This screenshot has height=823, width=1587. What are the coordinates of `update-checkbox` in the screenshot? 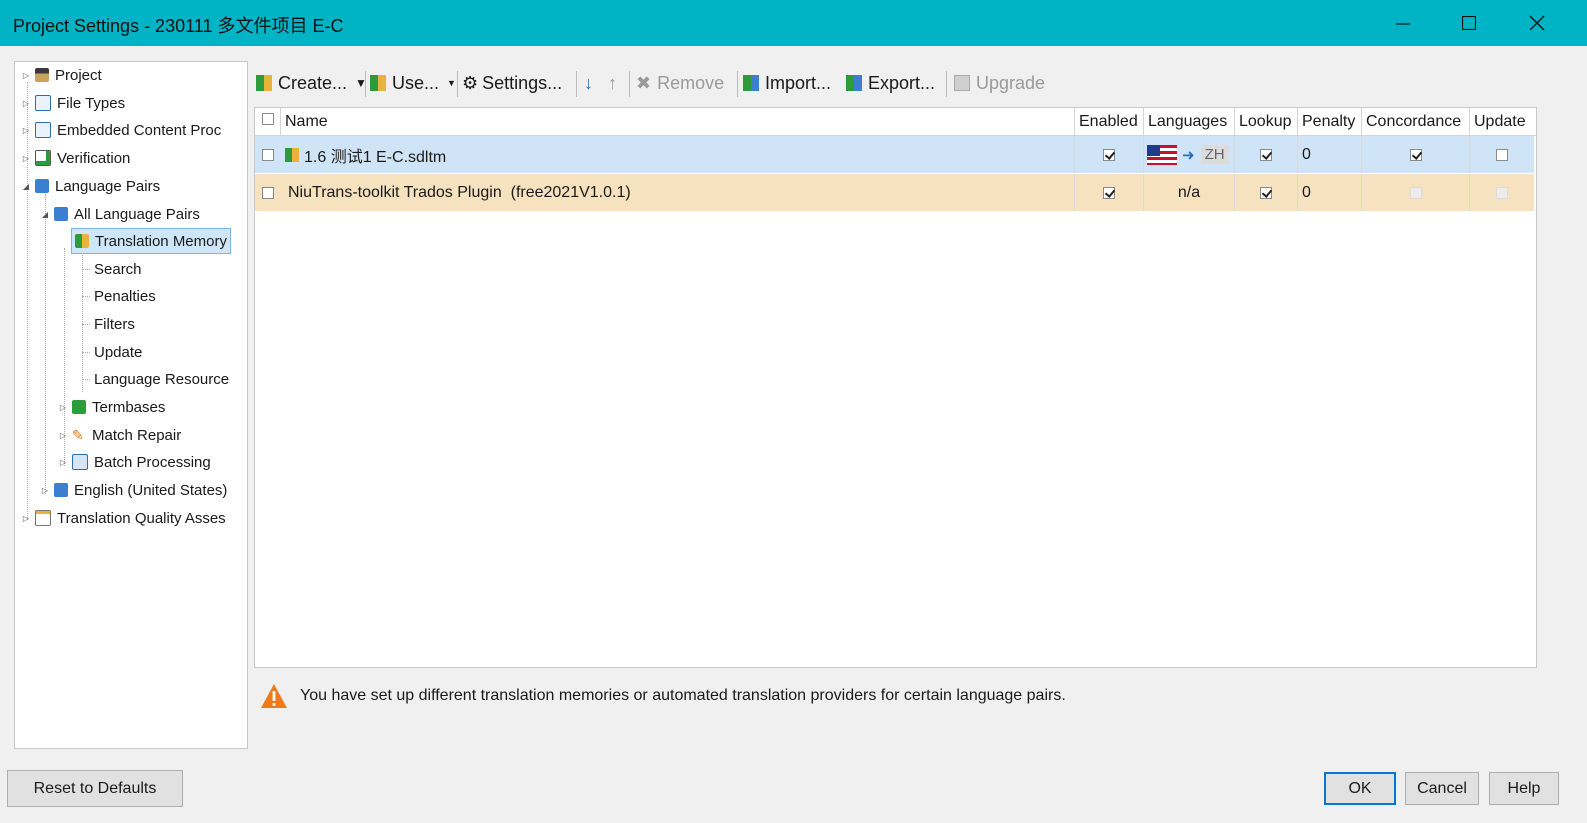 It's located at (1502, 154).